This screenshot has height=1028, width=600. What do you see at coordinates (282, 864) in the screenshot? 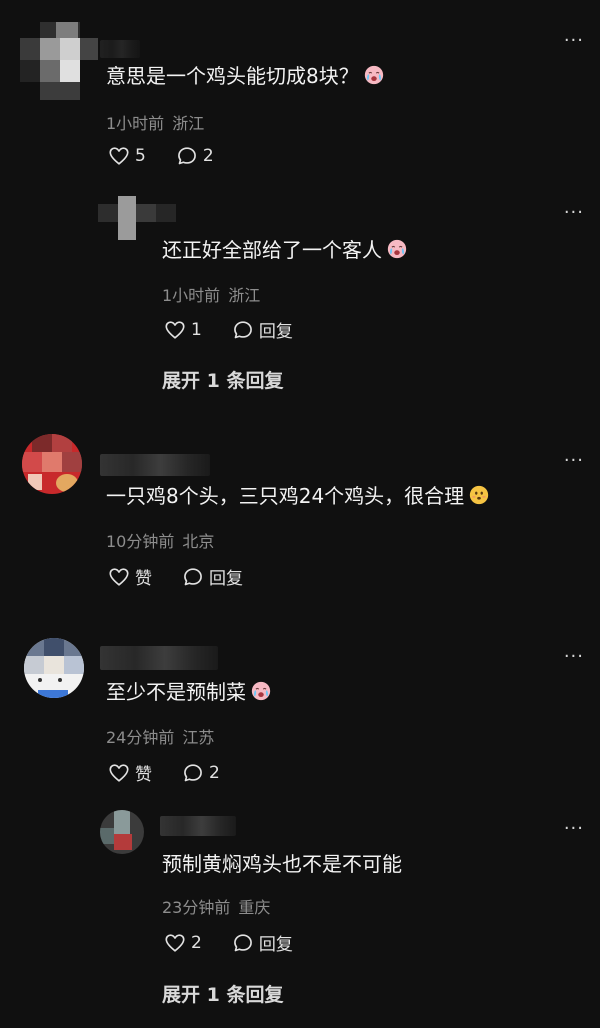
I see `comment-text: 预制黄焖鸡头也不是不可能` at bounding box center [282, 864].